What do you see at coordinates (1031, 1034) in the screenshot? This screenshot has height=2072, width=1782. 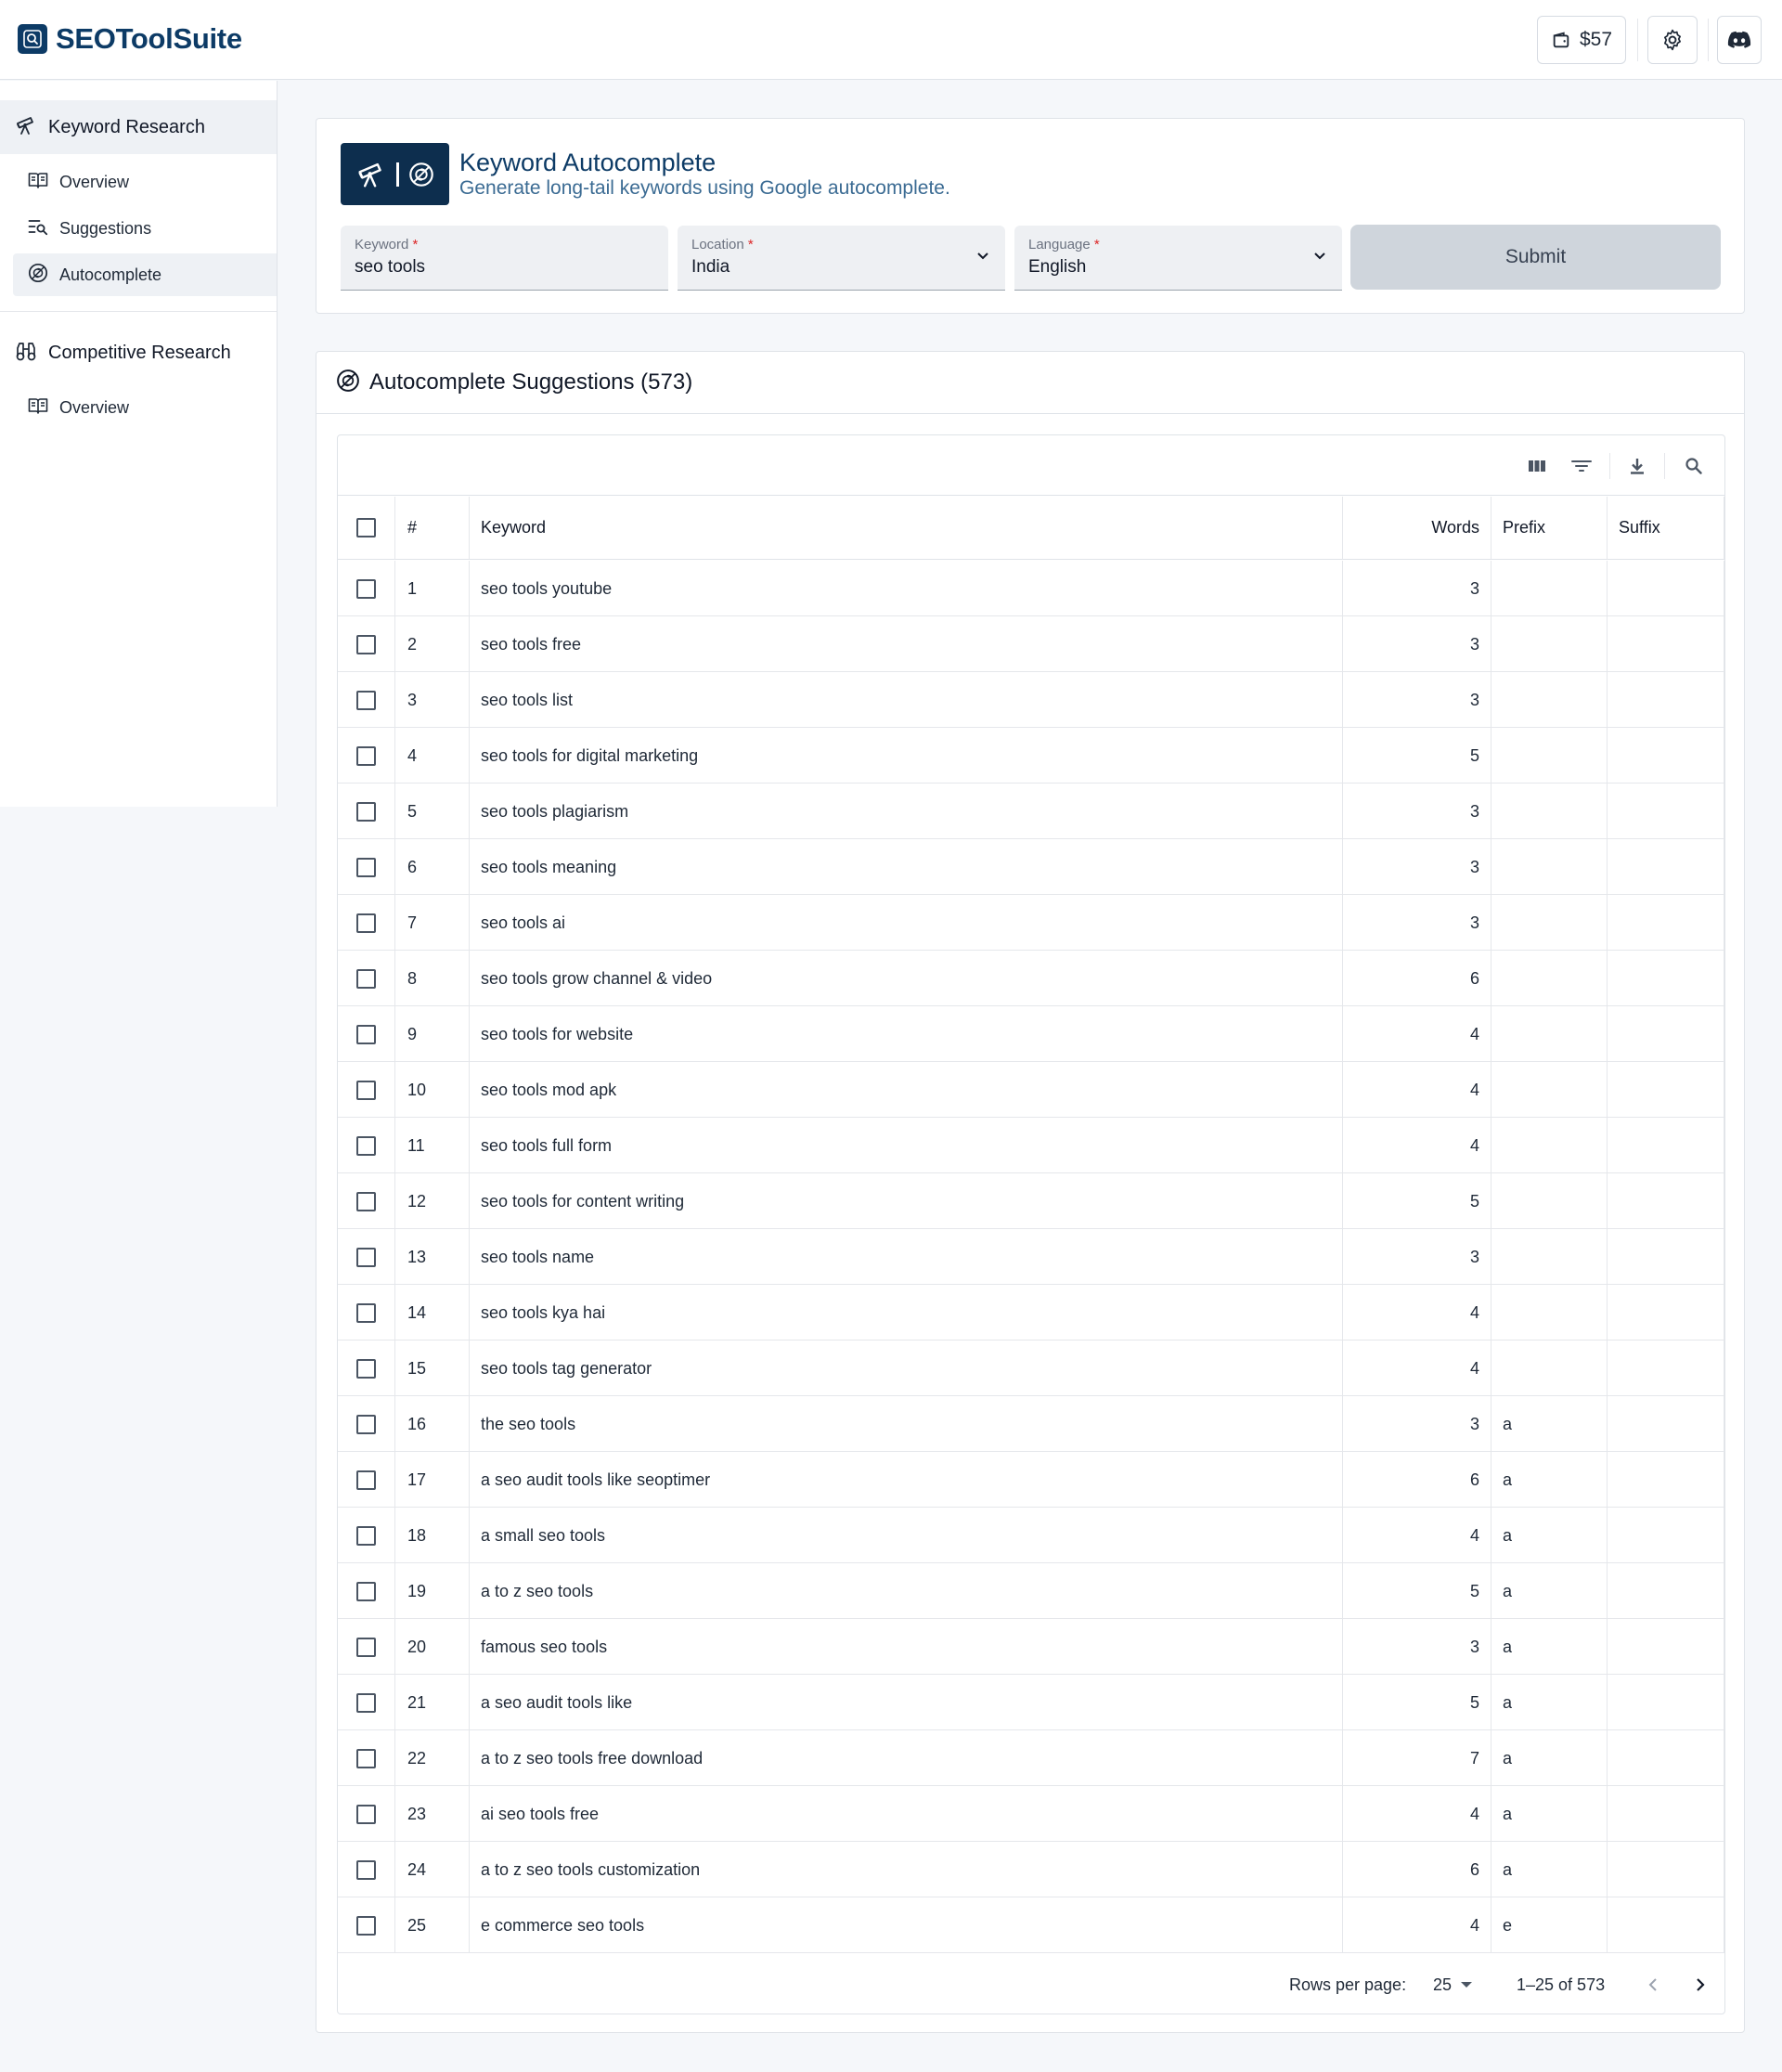 I see `table-row: 9 seo tools for website 4` at bounding box center [1031, 1034].